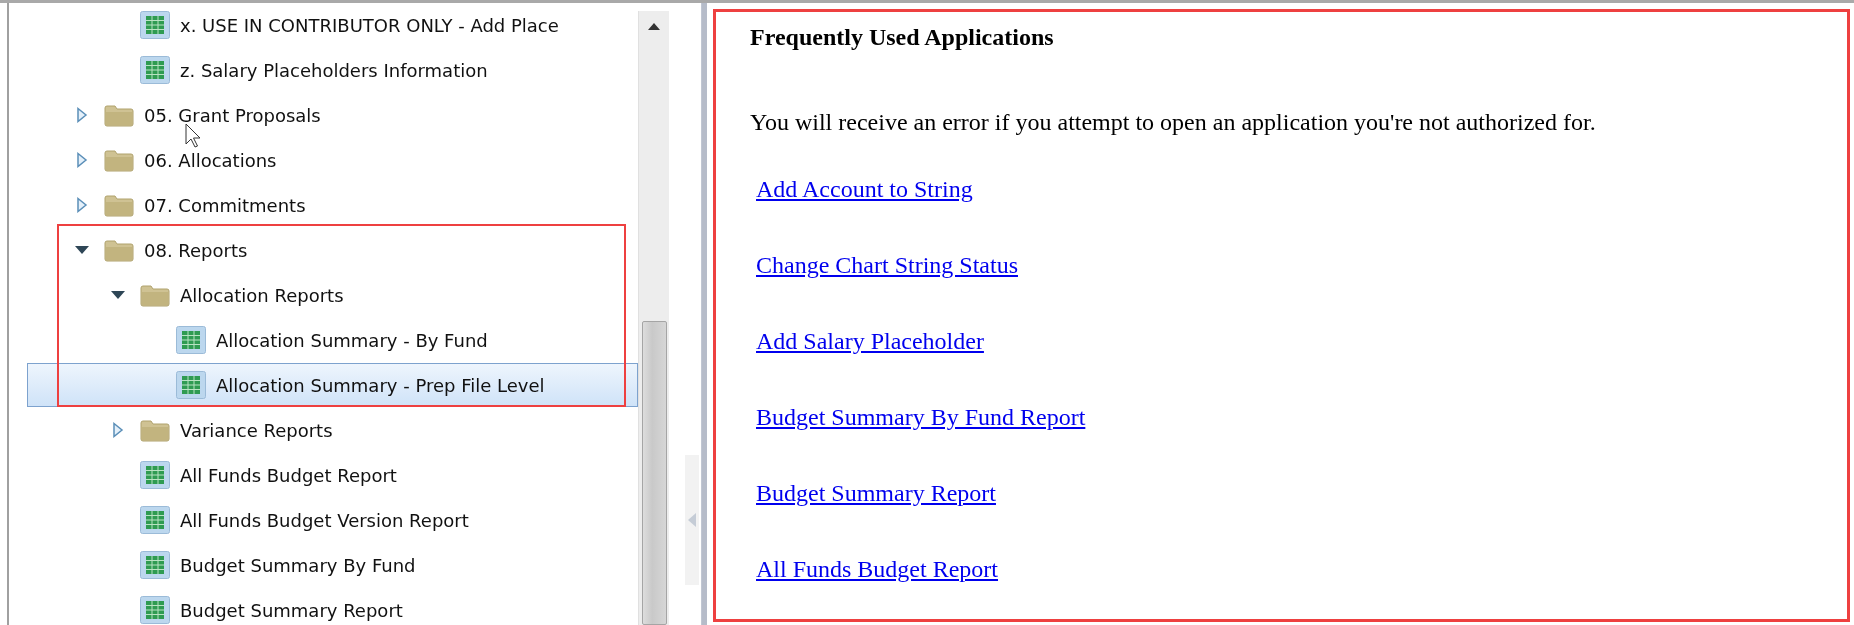  Describe the element at coordinates (332, 25) in the screenshot. I see `tree-item: x. USE IN CONTRIBUTOR ONLY - Add Place` at that location.